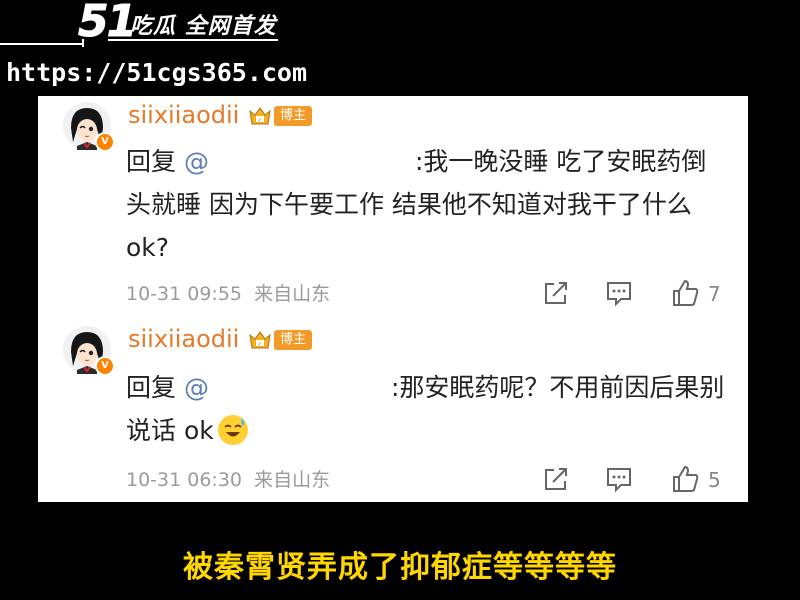  What do you see at coordinates (184, 480) in the screenshot?
I see `timestamp: 10-31 06:30` at bounding box center [184, 480].